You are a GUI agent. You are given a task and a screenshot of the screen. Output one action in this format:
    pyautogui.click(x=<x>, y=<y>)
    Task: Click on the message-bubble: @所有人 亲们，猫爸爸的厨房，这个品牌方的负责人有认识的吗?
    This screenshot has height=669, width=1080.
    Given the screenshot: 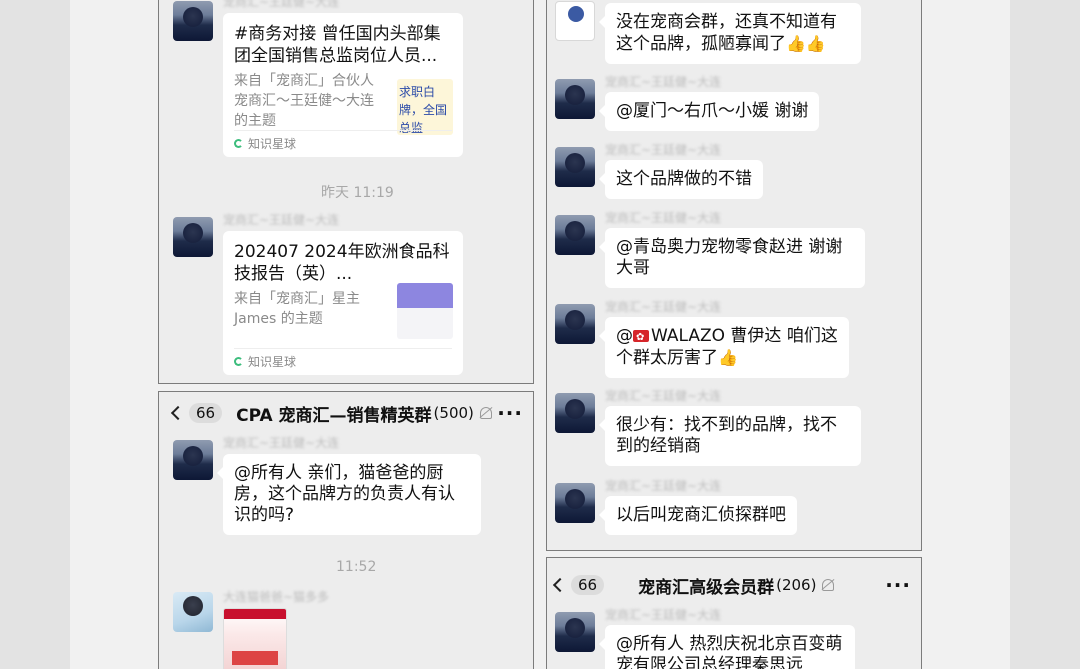 What is the action you would take?
    pyautogui.click(x=349, y=494)
    